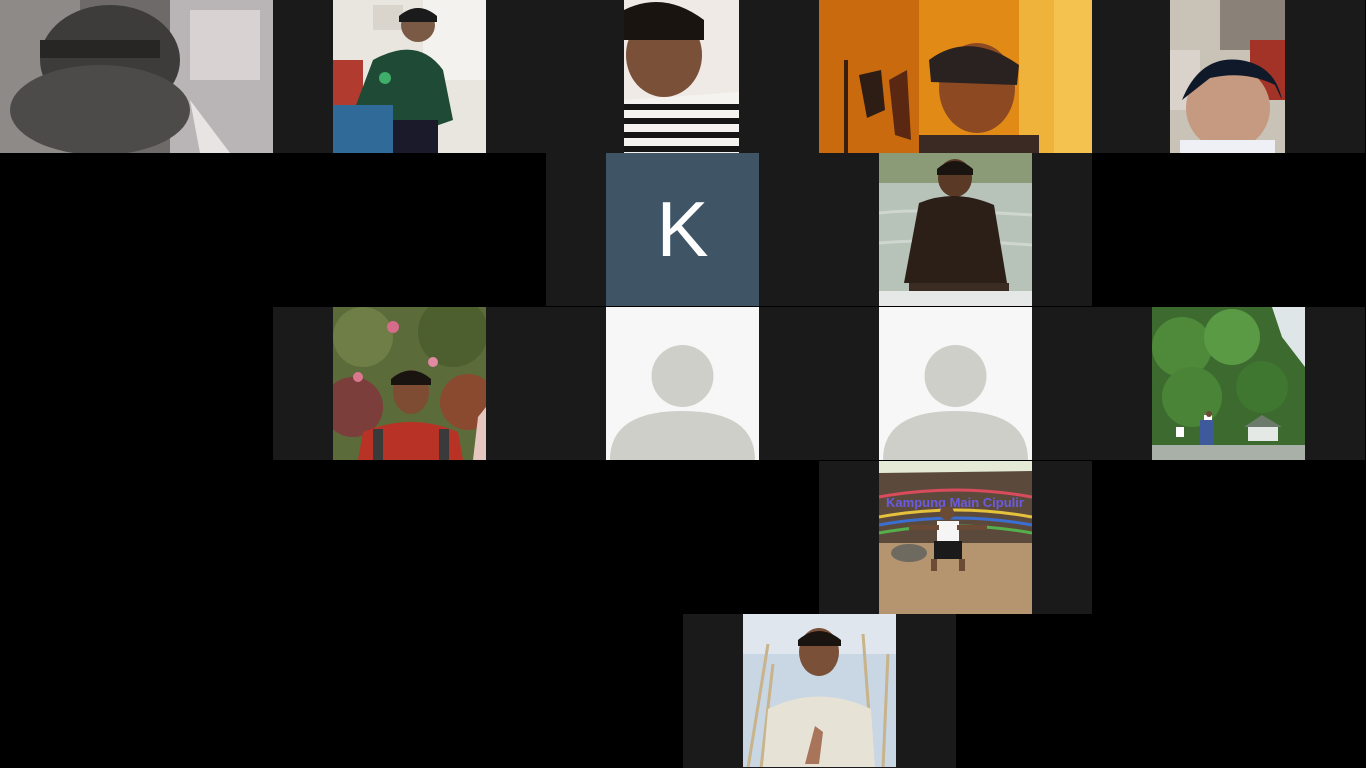  I want to click on participant-initial: K, so click(682, 229).